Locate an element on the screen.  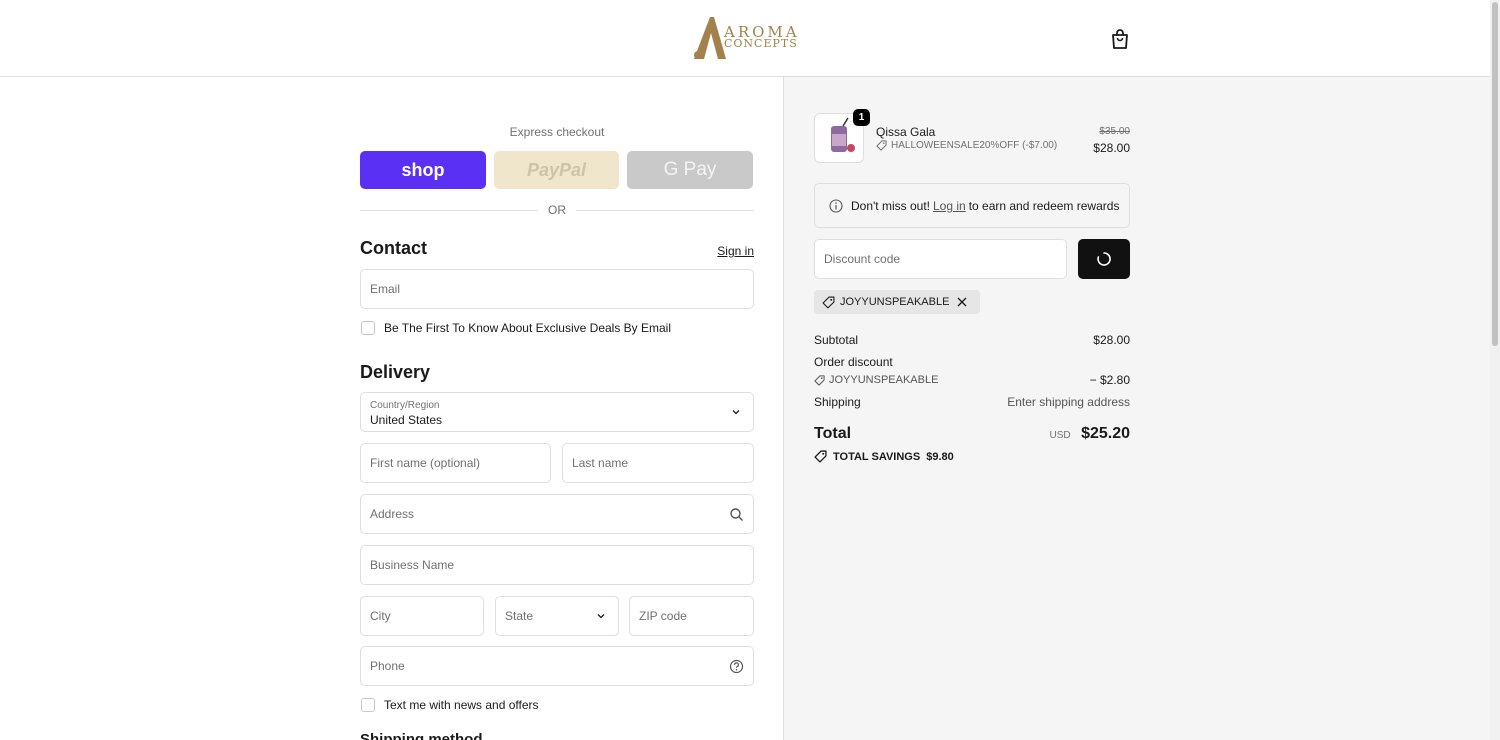
page-scrollbar is located at coordinates (1495, 370).